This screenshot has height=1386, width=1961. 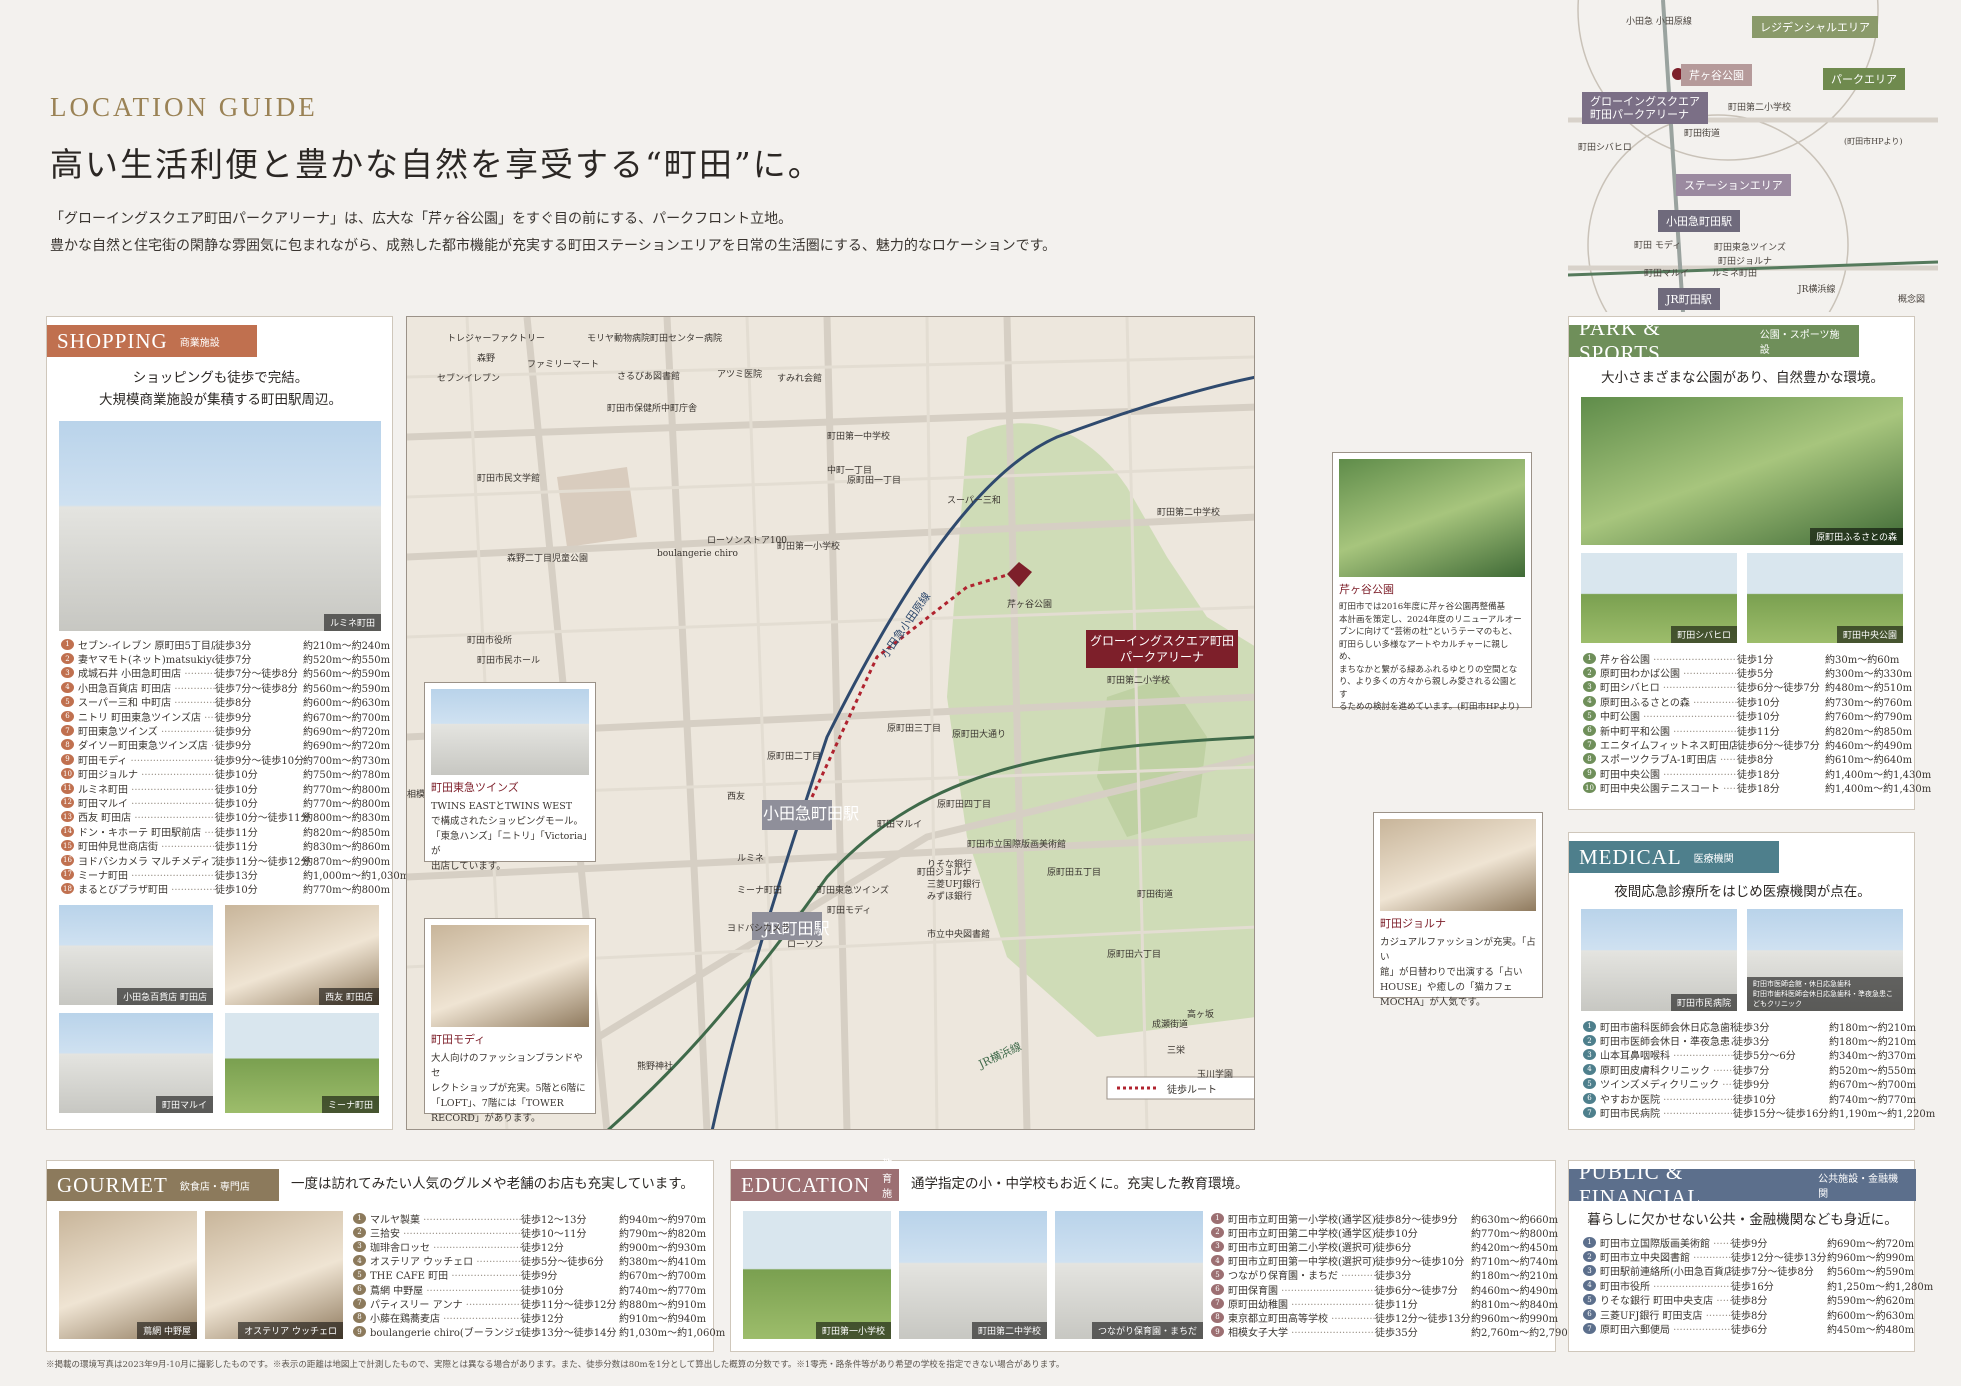 I want to click on project-pin-line: グローイングスクエア町田, so click(x=1161, y=641).